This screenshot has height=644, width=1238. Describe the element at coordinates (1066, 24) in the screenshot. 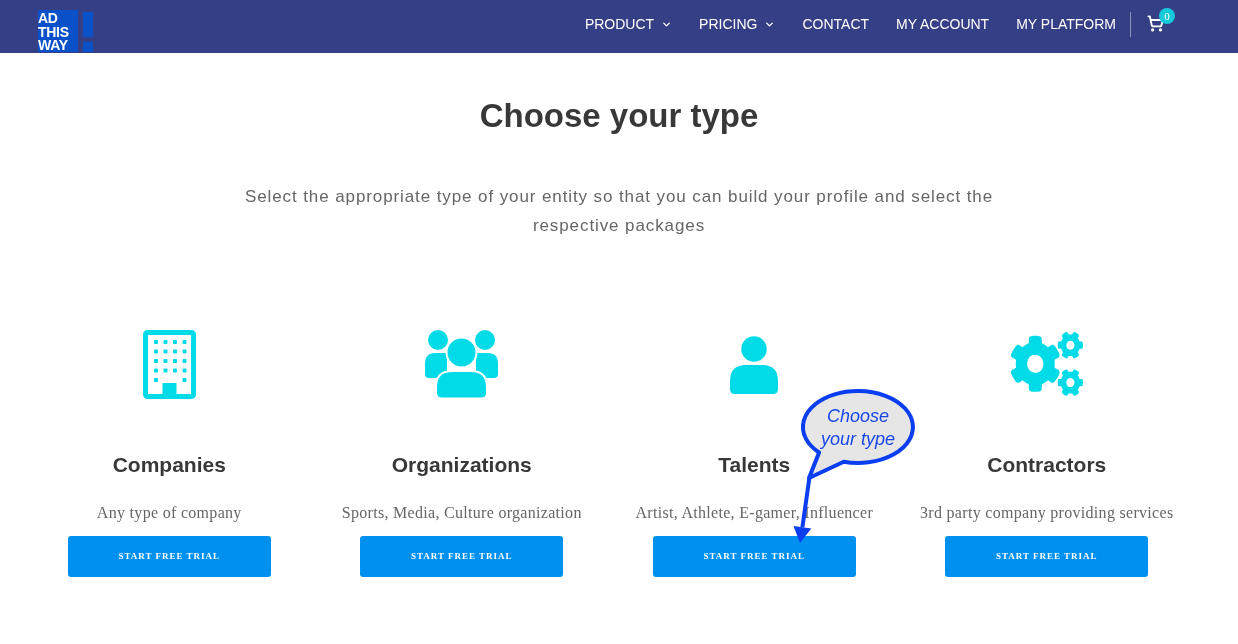

I see `nav-link: MY PLATFORM` at that location.